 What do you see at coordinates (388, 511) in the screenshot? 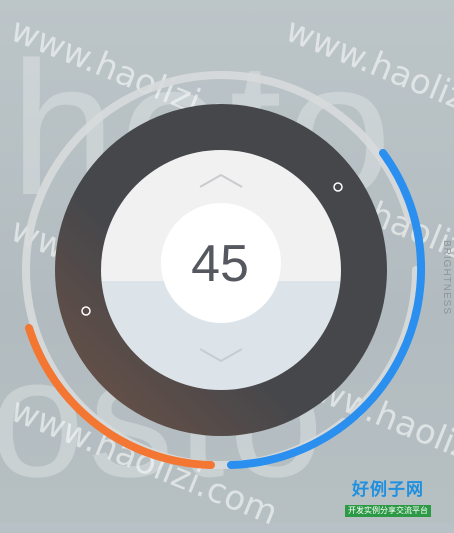
I see `site-subtitle: 开发实例分享交流平台` at bounding box center [388, 511].